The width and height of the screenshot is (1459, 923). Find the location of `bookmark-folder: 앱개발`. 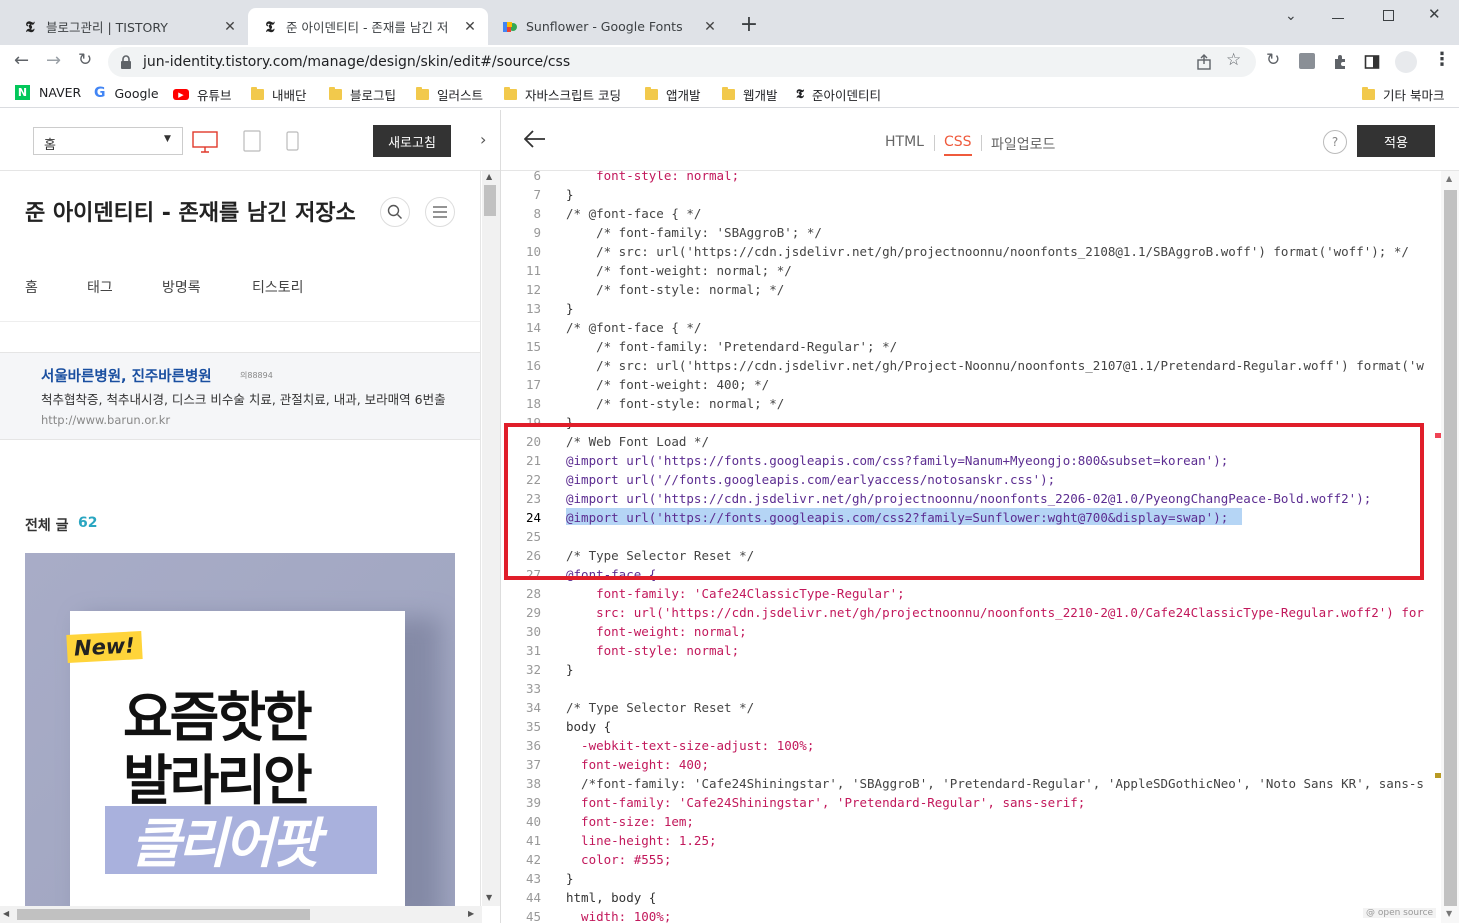

bookmark-folder: 앱개발 is located at coordinates (673, 94).